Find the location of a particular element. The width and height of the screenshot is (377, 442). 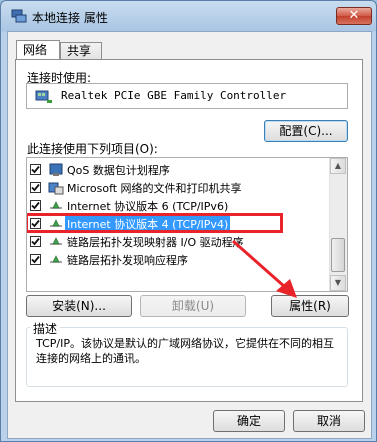

ipv4-highlight-box is located at coordinates (155, 223).